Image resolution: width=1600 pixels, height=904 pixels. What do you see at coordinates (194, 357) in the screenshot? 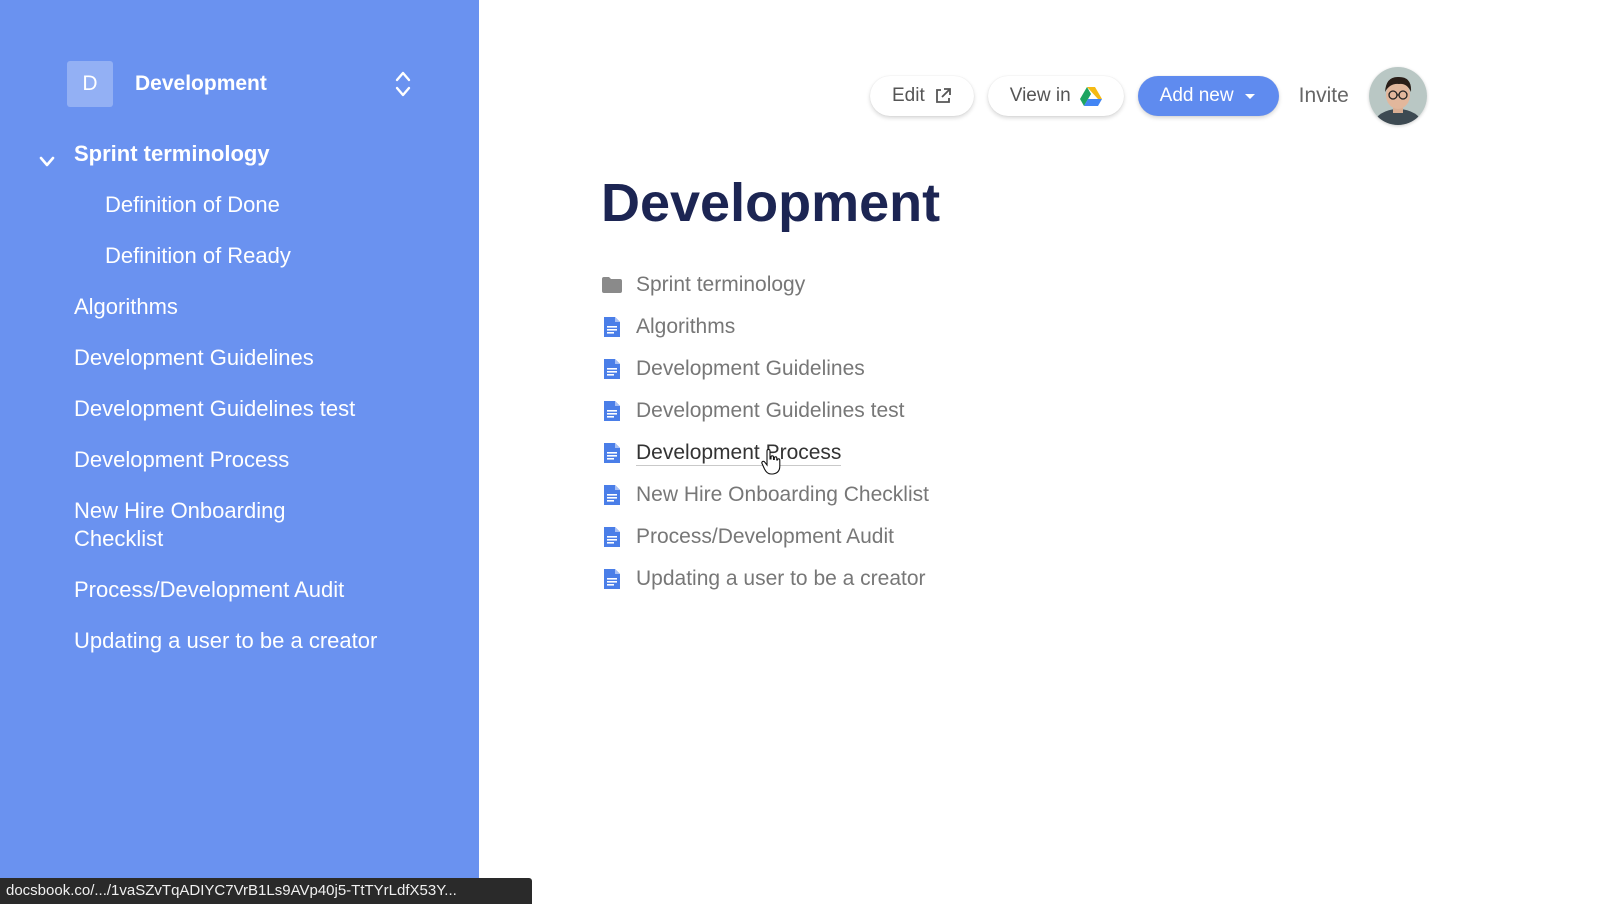
I see `sidebar-item-label: Development Guidelines` at bounding box center [194, 357].